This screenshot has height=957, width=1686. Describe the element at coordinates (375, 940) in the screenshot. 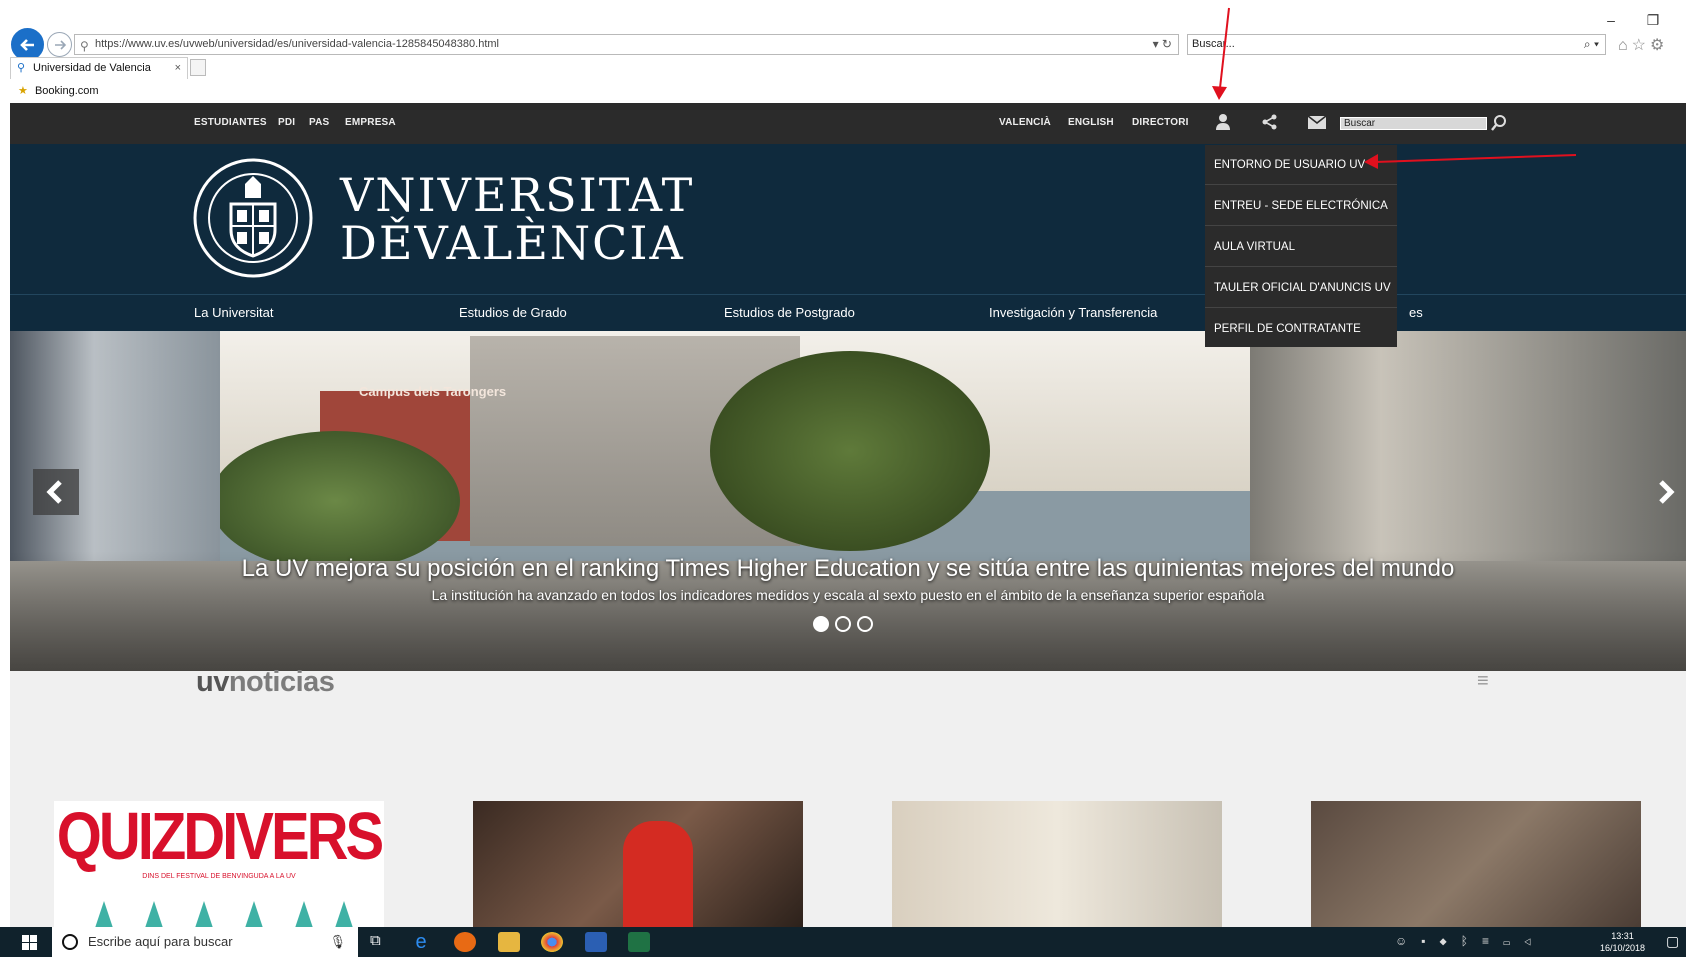

I see `task-view-icon: ⧉` at that location.